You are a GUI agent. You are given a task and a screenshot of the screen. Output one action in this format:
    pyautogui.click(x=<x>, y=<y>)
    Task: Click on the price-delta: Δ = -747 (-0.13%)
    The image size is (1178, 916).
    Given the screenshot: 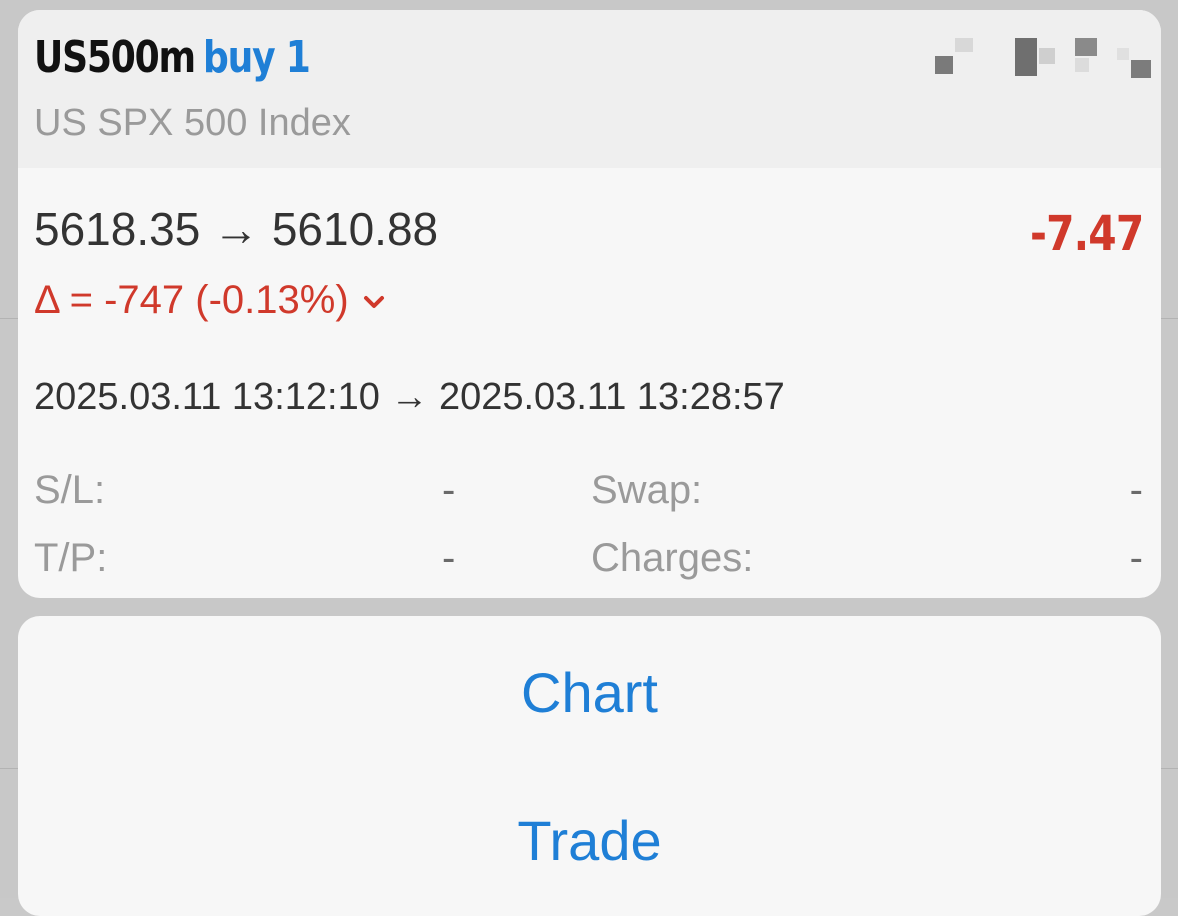 What is the action you would take?
    pyautogui.click(x=209, y=300)
    